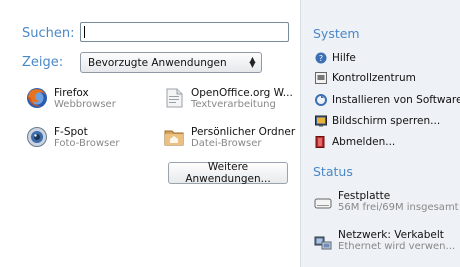  What do you see at coordinates (174, 98) in the screenshot?
I see `openoffice-writer-icon` at bounding box center [174, 98].